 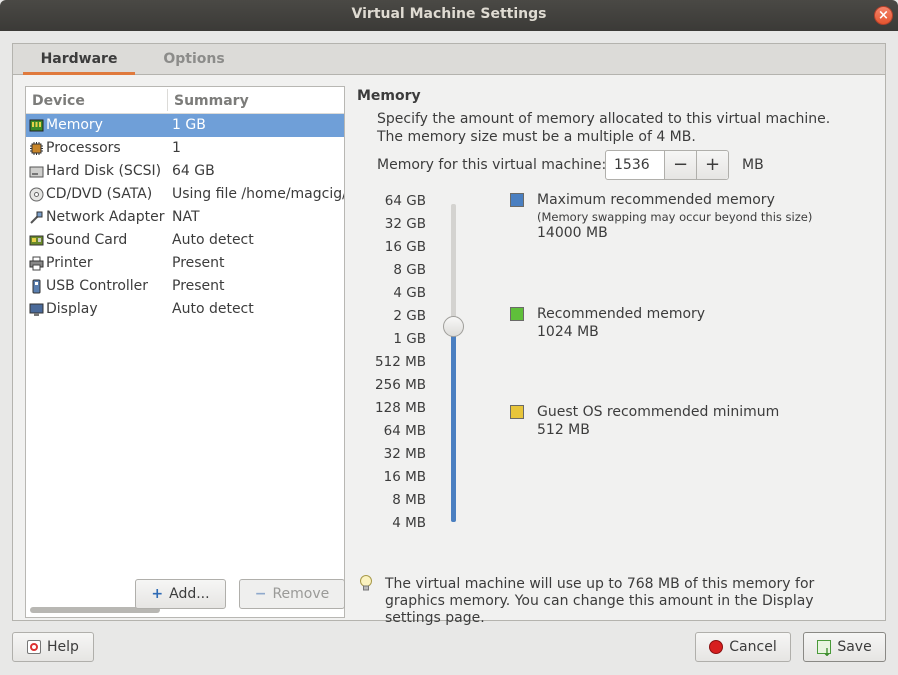 What do you see at coordinates (517, 200) in the screenshot?
I see `max-recommended-swatch` at bounding box center [517, 200].